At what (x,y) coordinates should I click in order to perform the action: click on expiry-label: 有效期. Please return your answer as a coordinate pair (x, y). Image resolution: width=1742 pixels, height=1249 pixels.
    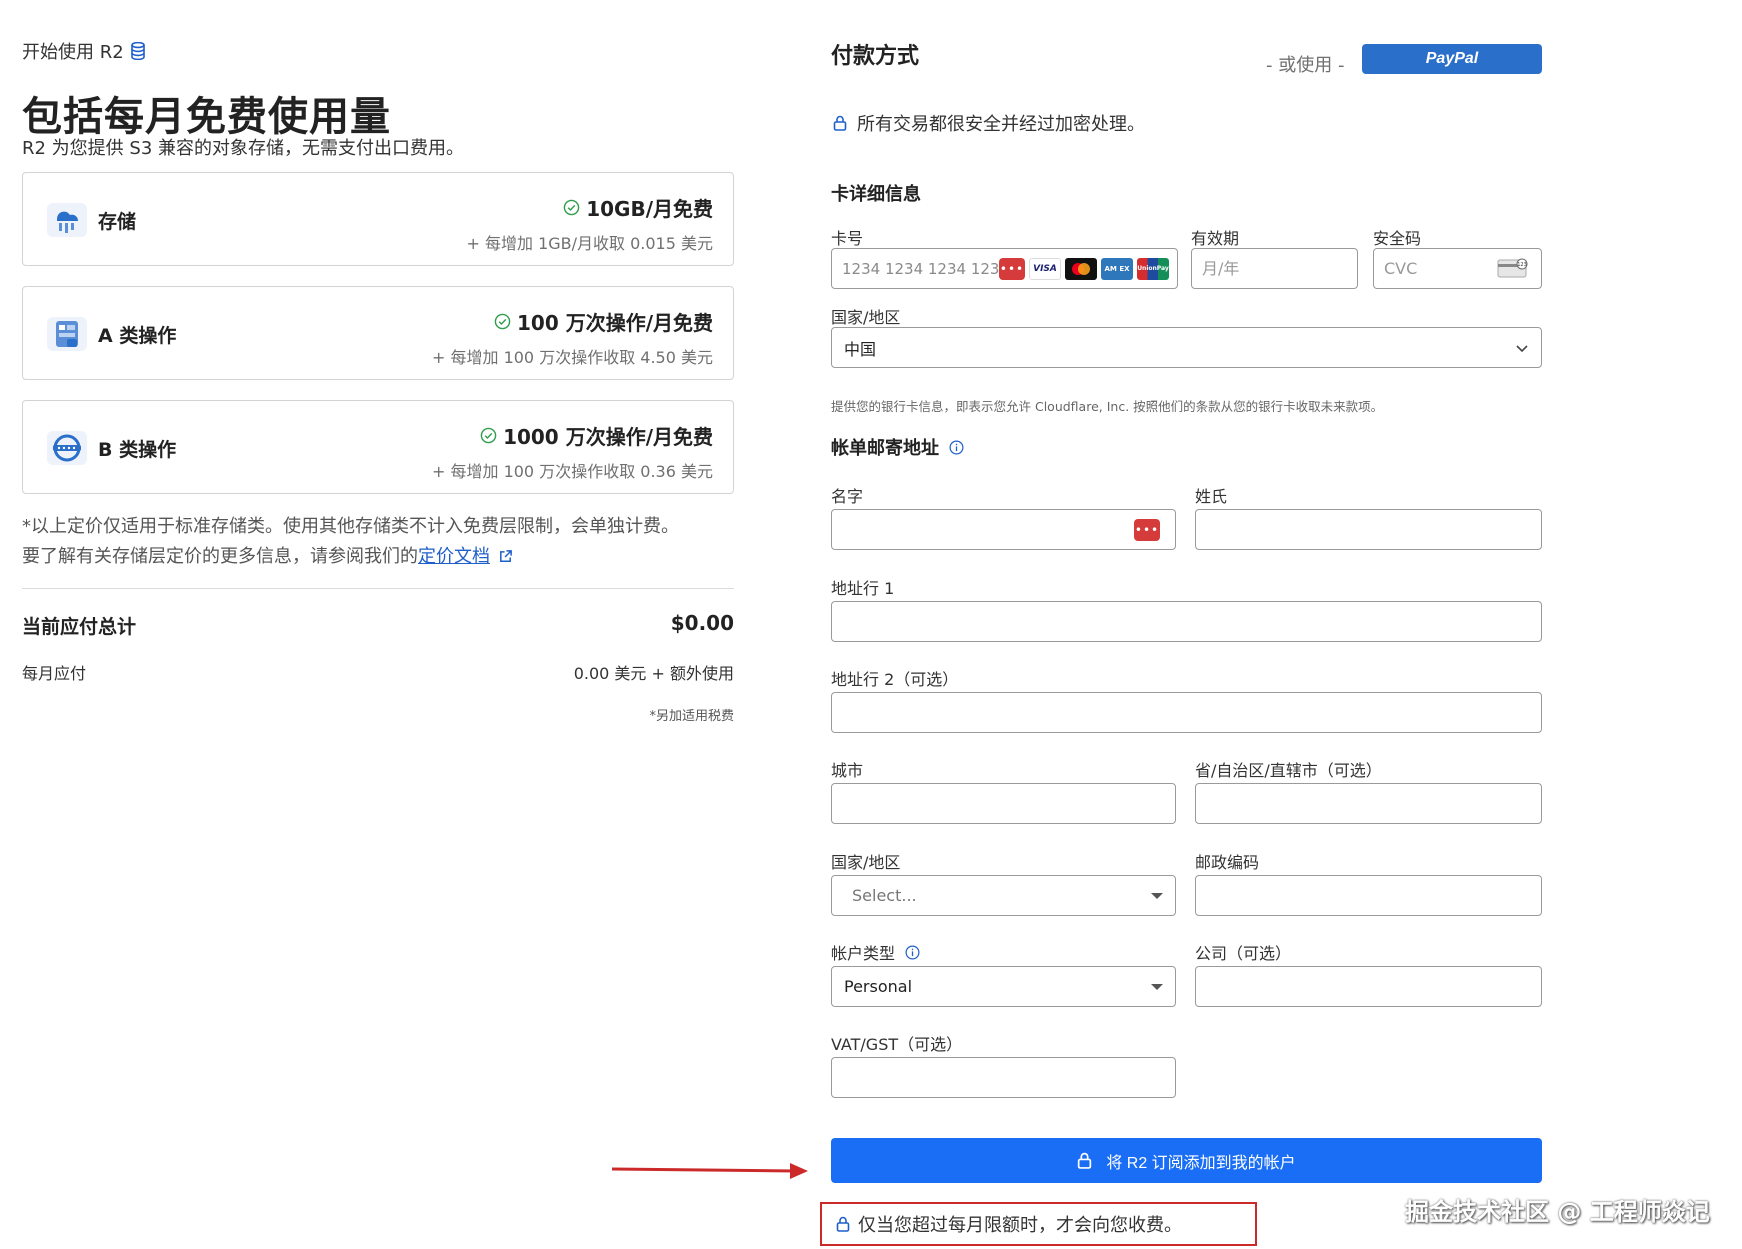
    Looking at the image, I should click on (1215, 238).